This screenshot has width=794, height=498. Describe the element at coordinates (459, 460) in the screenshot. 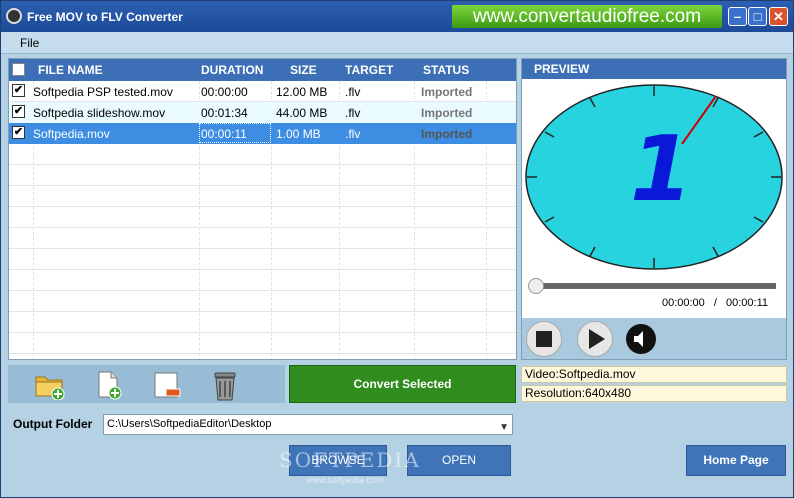

I see `open-button: OPEN` at that location.